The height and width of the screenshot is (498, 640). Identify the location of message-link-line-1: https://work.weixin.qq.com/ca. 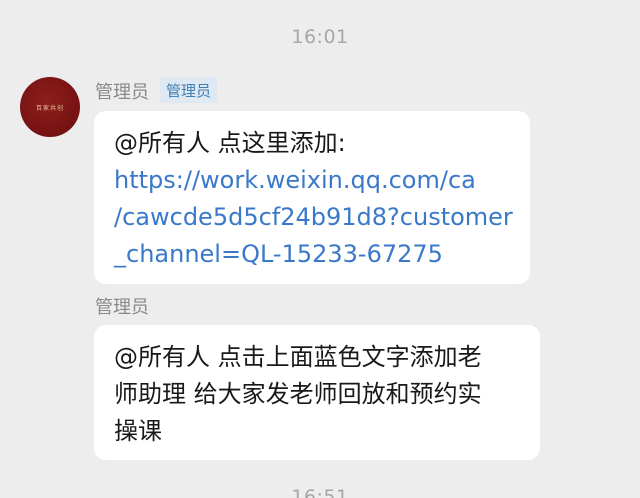
(312, 180).